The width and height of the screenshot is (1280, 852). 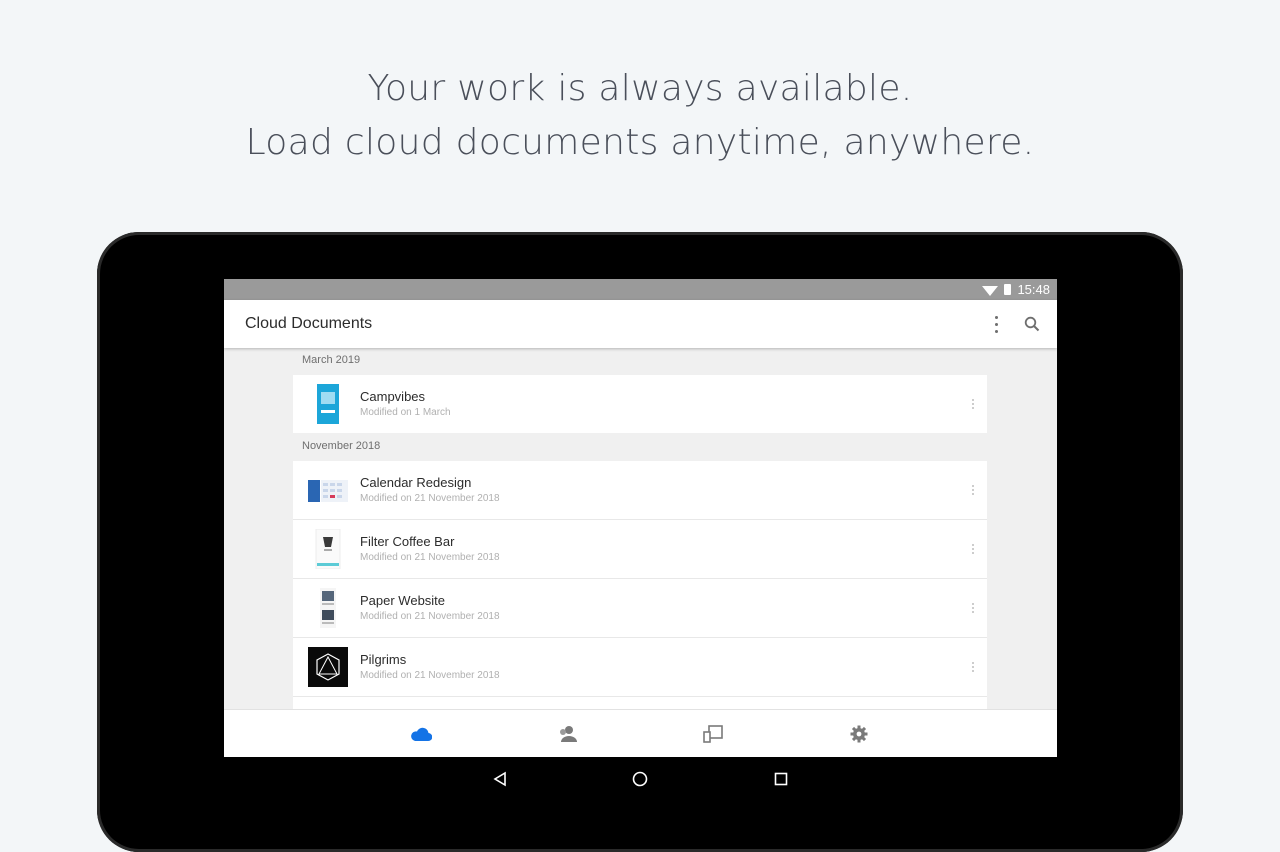 I want to click on nav-shared, so click(x=567, y=734).